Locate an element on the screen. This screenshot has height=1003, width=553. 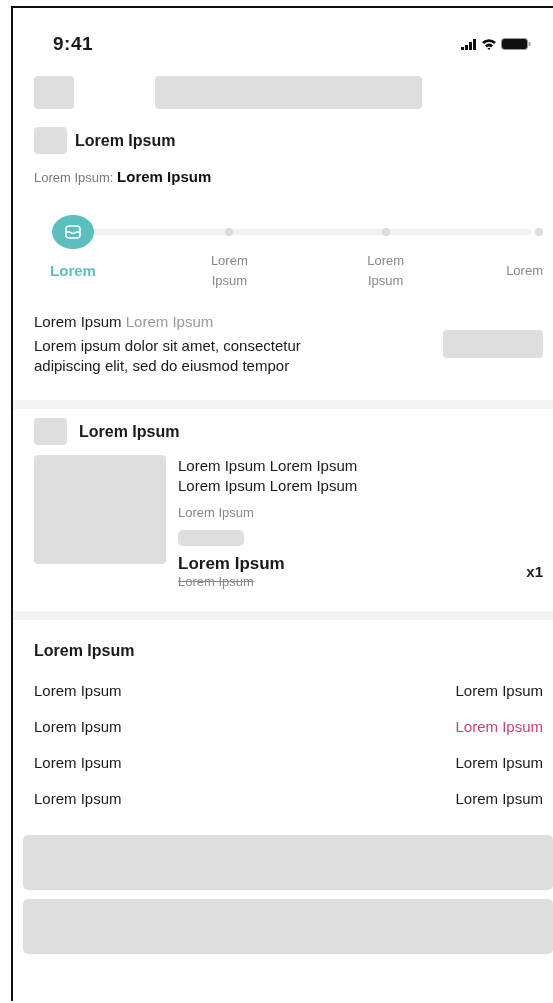
wifi-icon is located at coordinates (489, 44).